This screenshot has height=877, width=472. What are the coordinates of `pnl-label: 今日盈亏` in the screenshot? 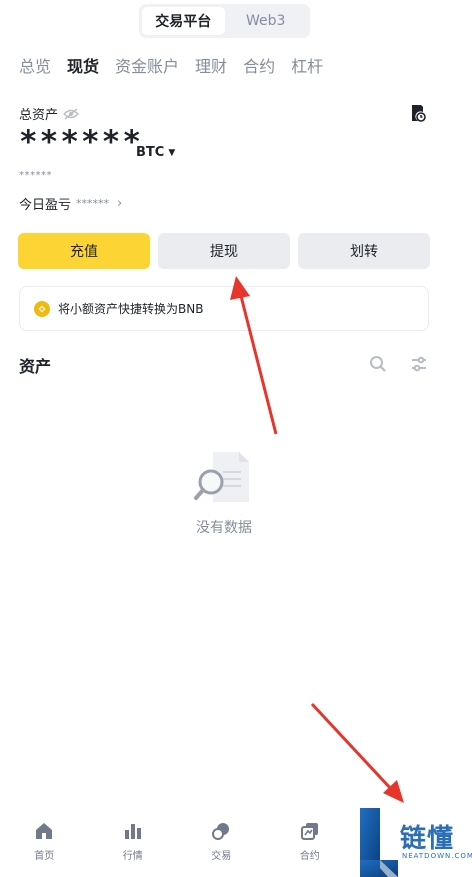 It's located at (45, 205).